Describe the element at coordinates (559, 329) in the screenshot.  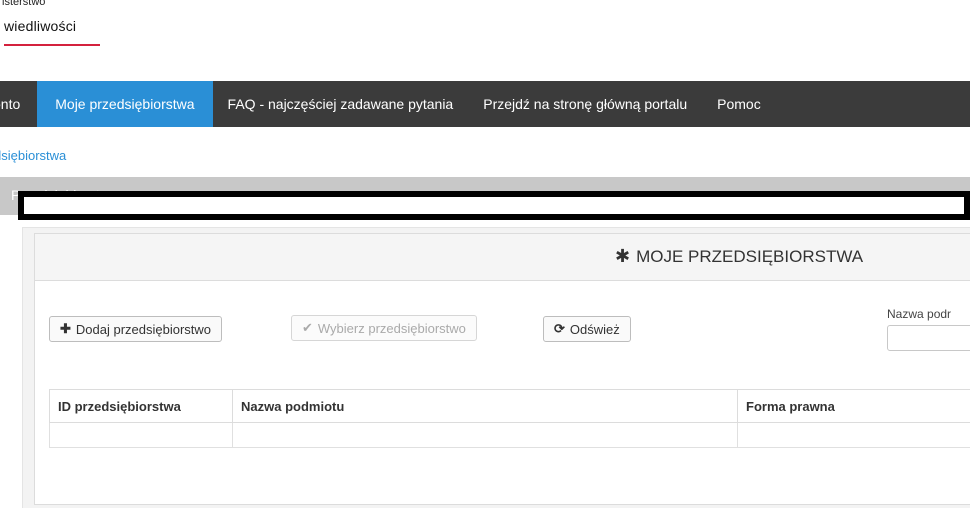
I see `refresh-icon: ⟳` at that location.